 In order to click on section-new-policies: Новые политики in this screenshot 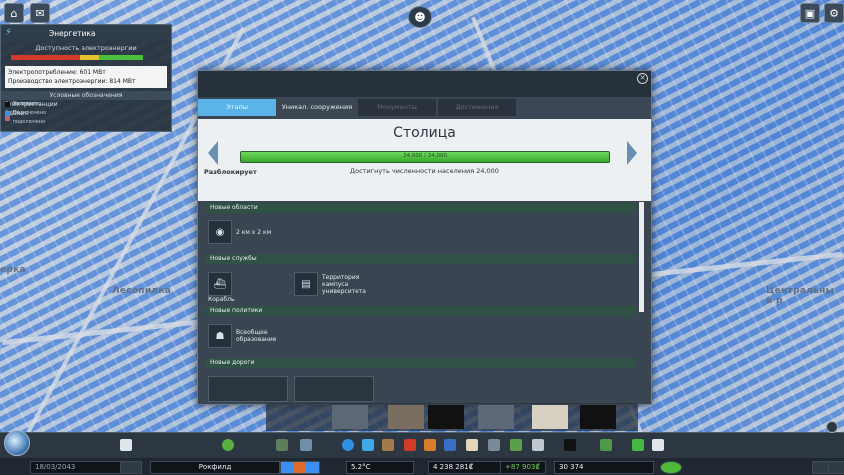, I will do `click(420, 311)`.